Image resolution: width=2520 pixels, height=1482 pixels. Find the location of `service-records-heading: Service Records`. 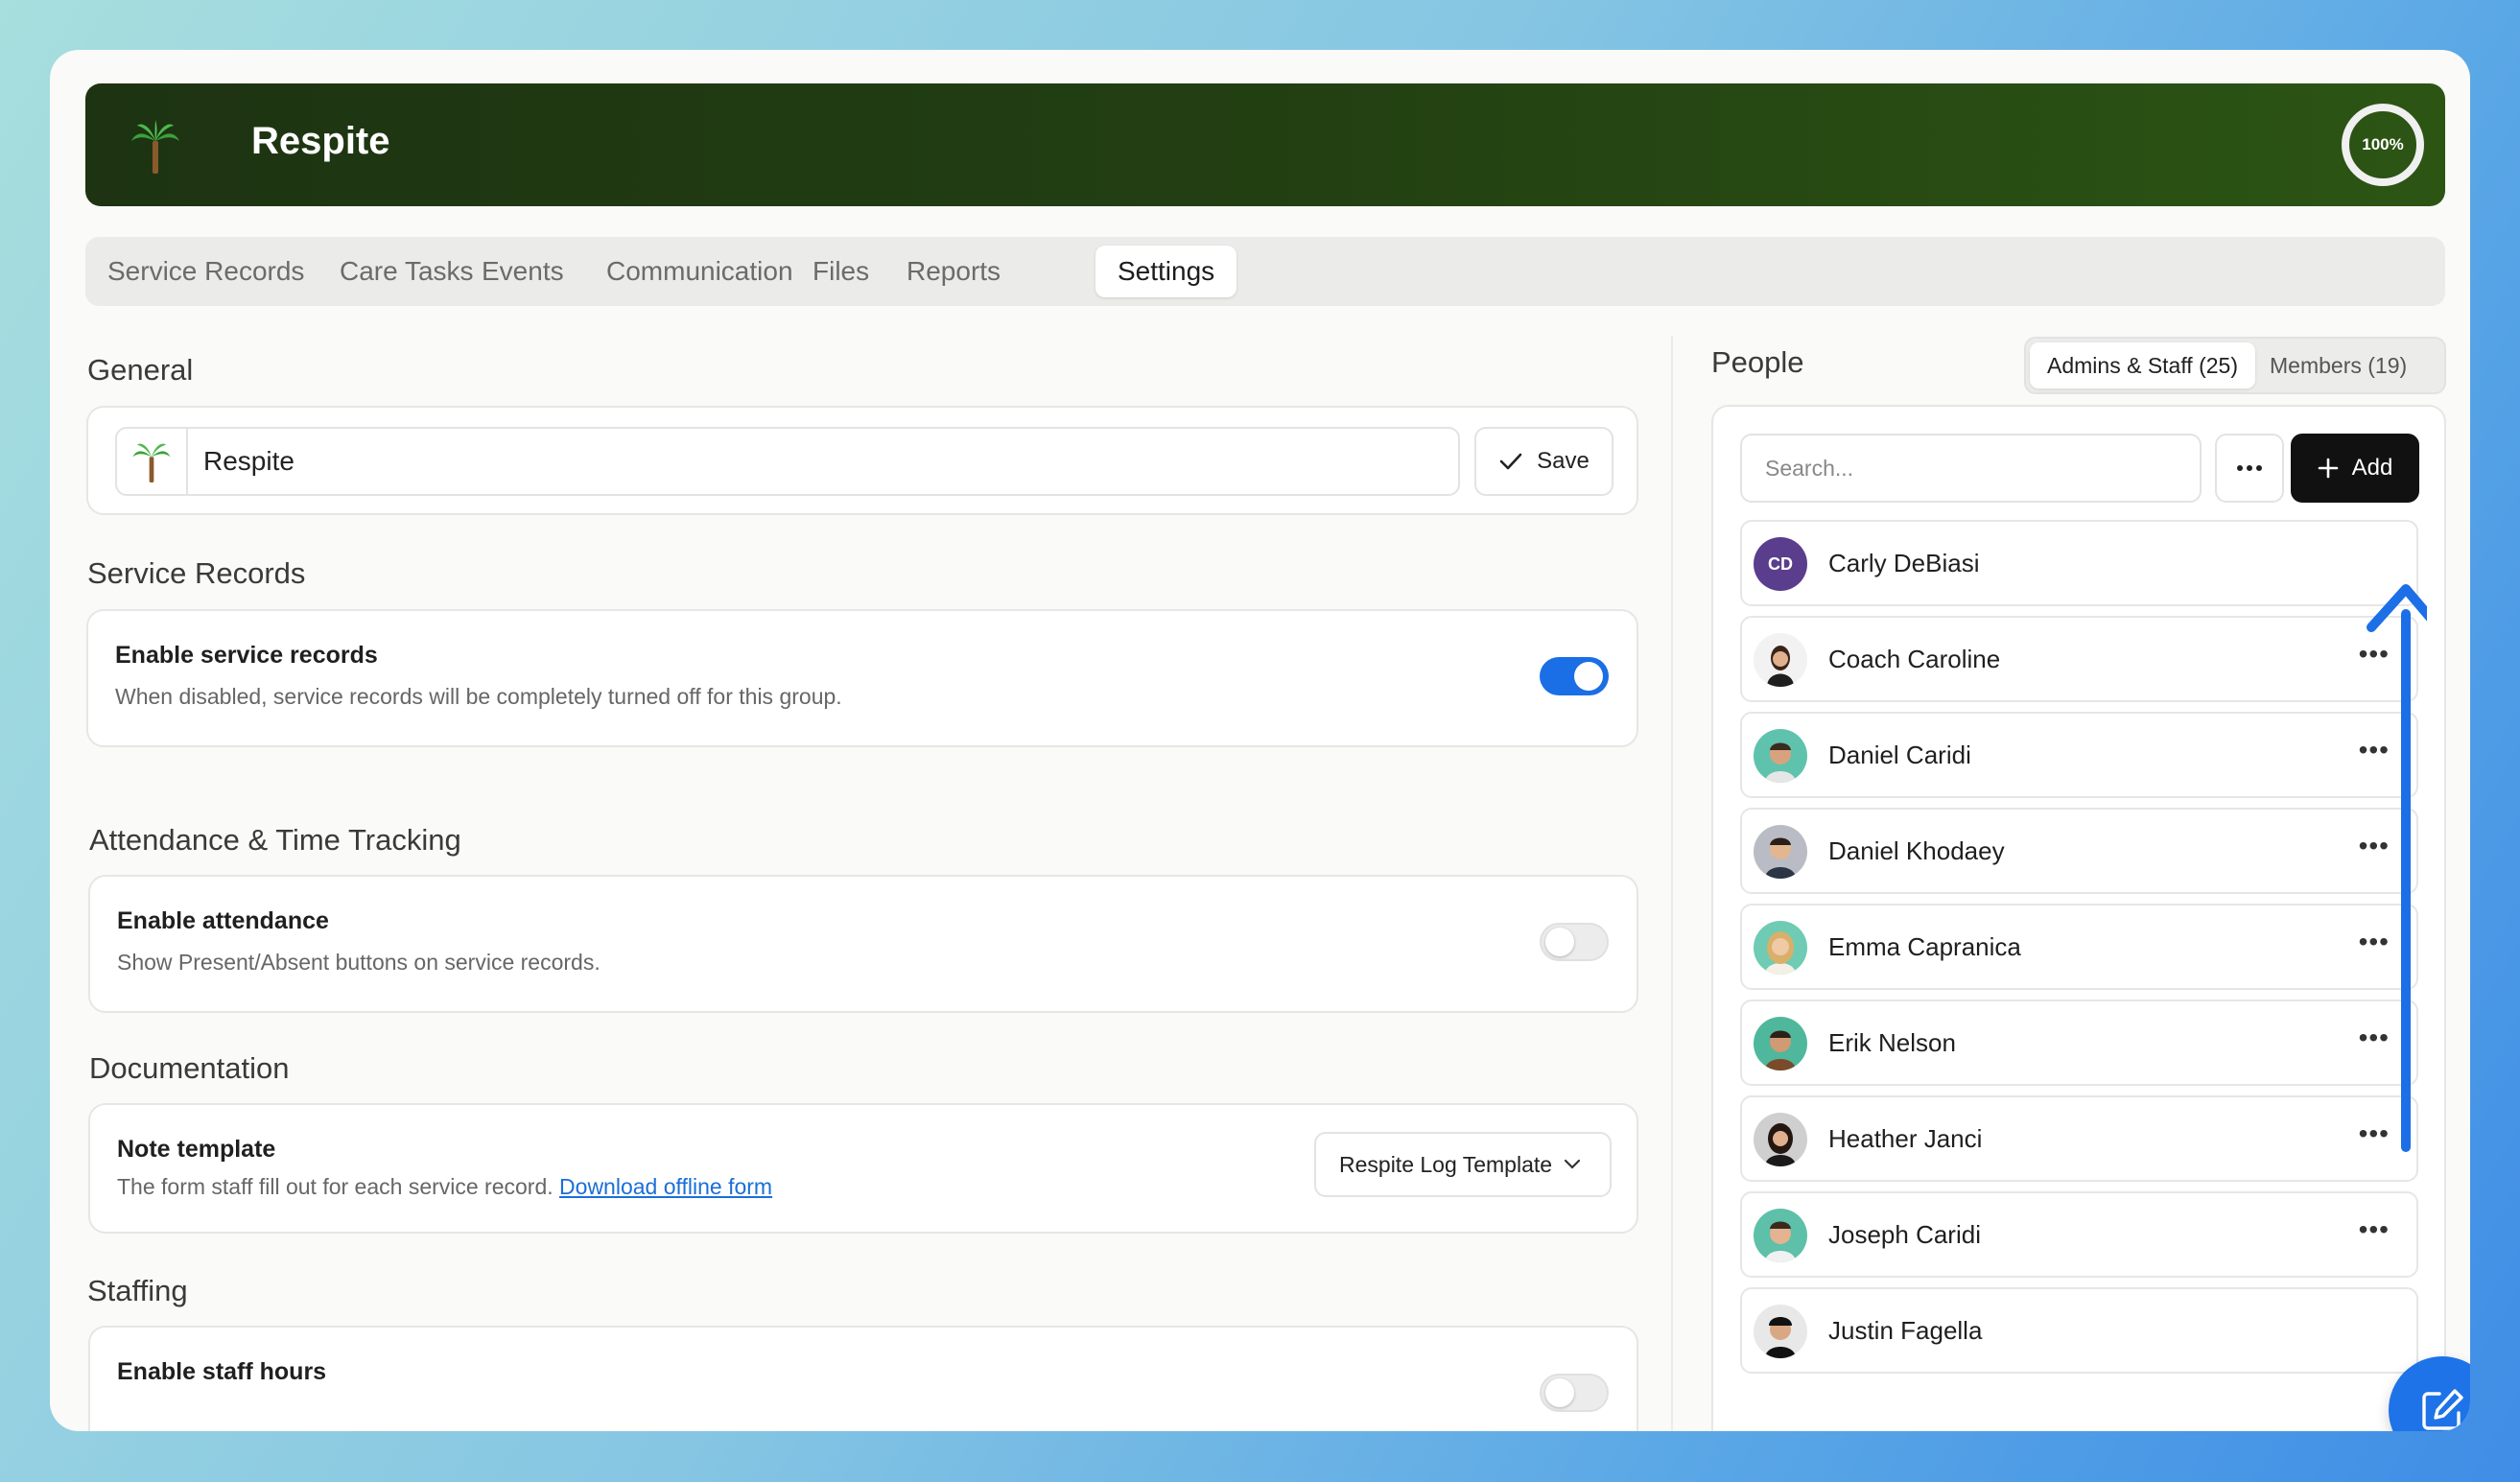

service-records-heading: Service Records is located at coordinates (196, 573).